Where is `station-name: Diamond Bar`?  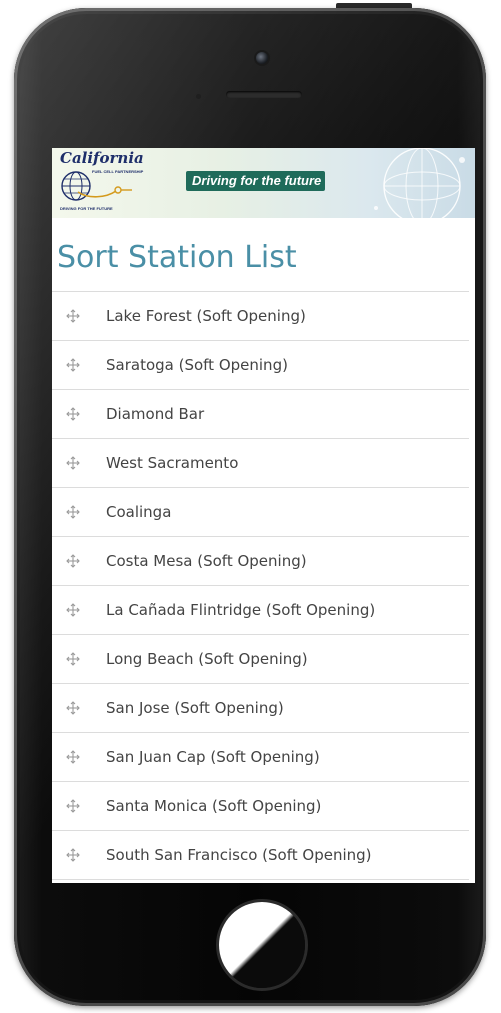
station-name: Diamond Bar is located at coordinates (155, 414).